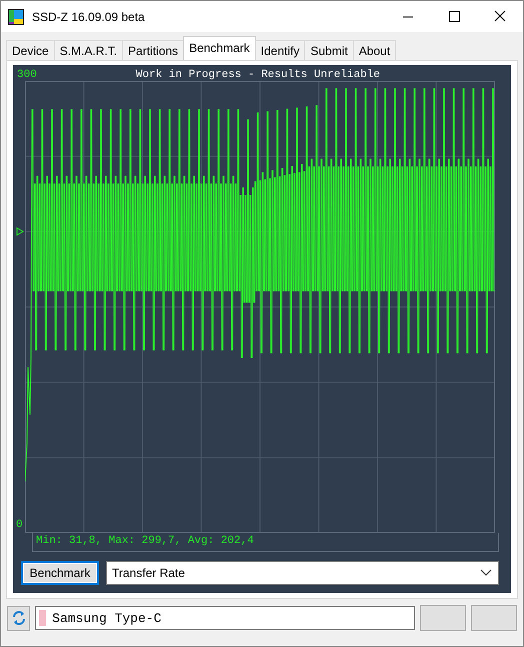 The image size is (524, 647). Describe the element at coordinates (16, 16) in the screenshot. I see `app-logo-icon` at that location.